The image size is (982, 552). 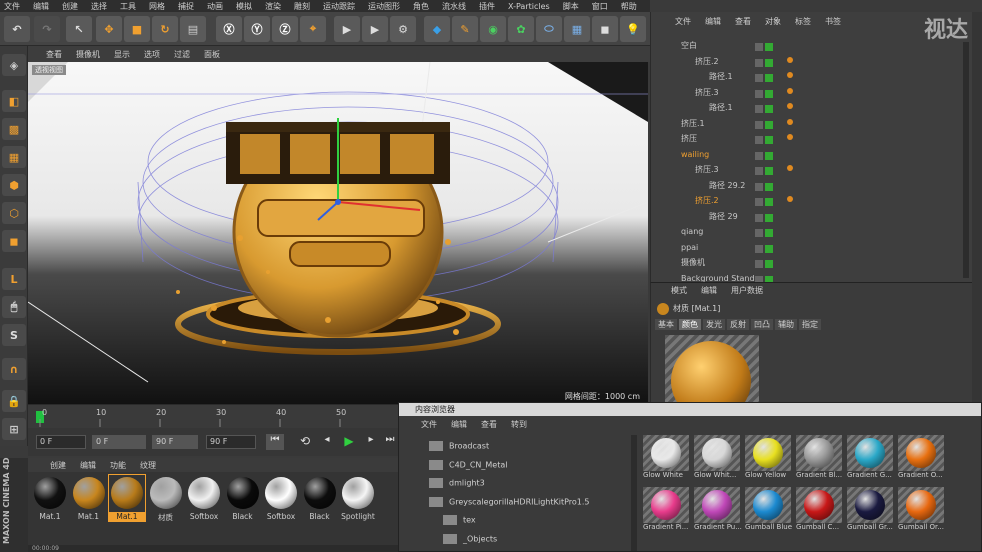 I want to click on deformer-icon: ⬭, so click(x=549, y=29).